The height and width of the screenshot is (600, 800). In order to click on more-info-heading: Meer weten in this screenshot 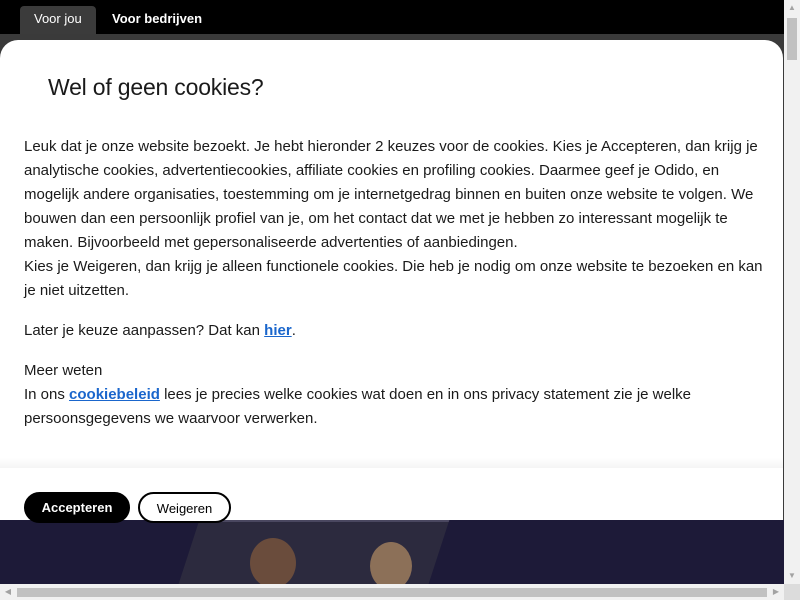, I will do `click(63, 370)`.